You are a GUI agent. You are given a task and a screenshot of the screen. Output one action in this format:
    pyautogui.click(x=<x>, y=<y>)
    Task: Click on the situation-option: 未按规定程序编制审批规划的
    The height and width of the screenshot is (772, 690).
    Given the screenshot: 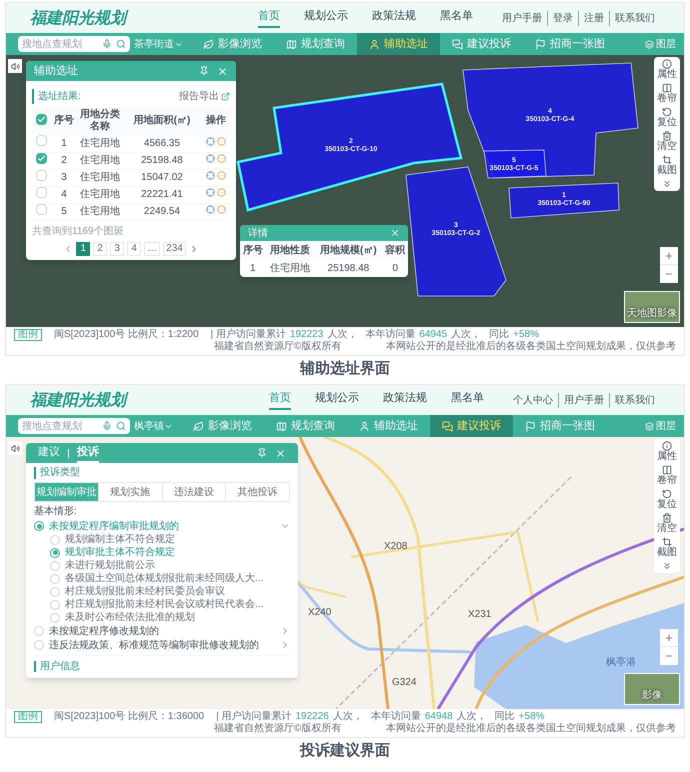 What is the action you would take?
    pyautogui.click(x=162, y=526)
    